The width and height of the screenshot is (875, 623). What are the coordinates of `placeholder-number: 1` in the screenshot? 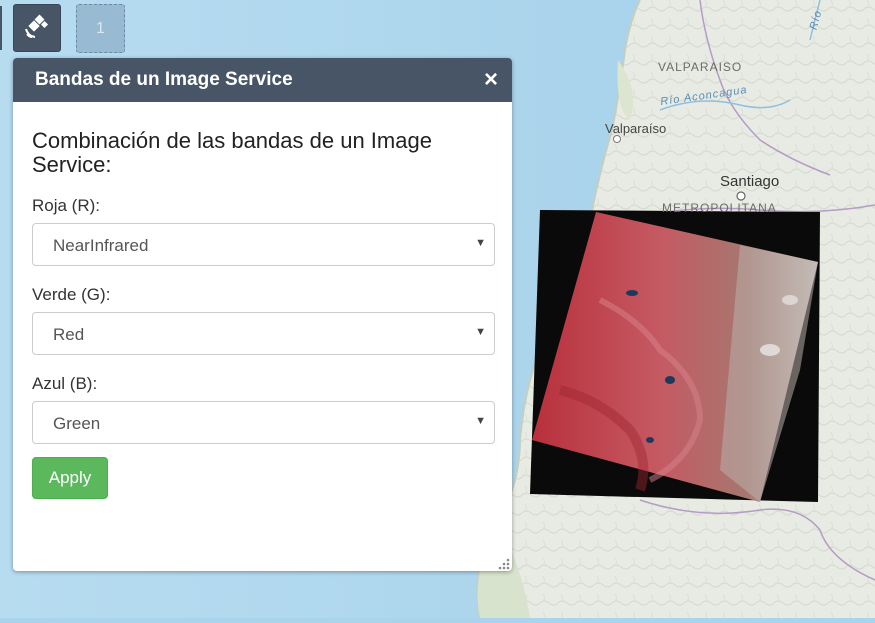 It's located at (100, 28).